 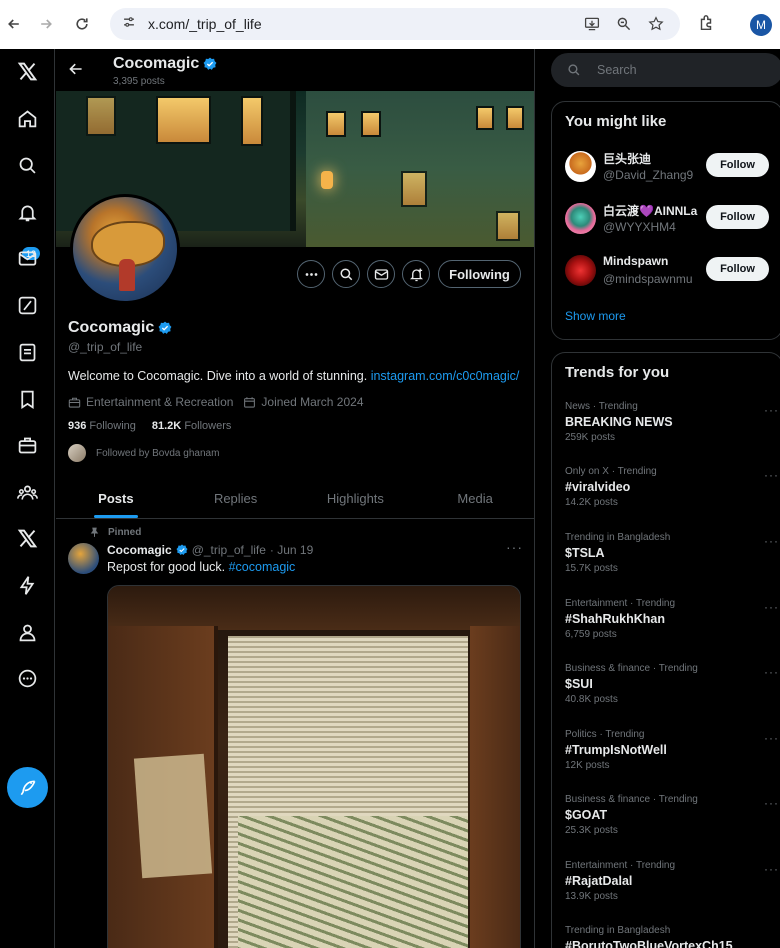 What do you see at coordinates (706, 25) in the screenshot?
I see `extensions-icon` at bounding box center [706, 25].